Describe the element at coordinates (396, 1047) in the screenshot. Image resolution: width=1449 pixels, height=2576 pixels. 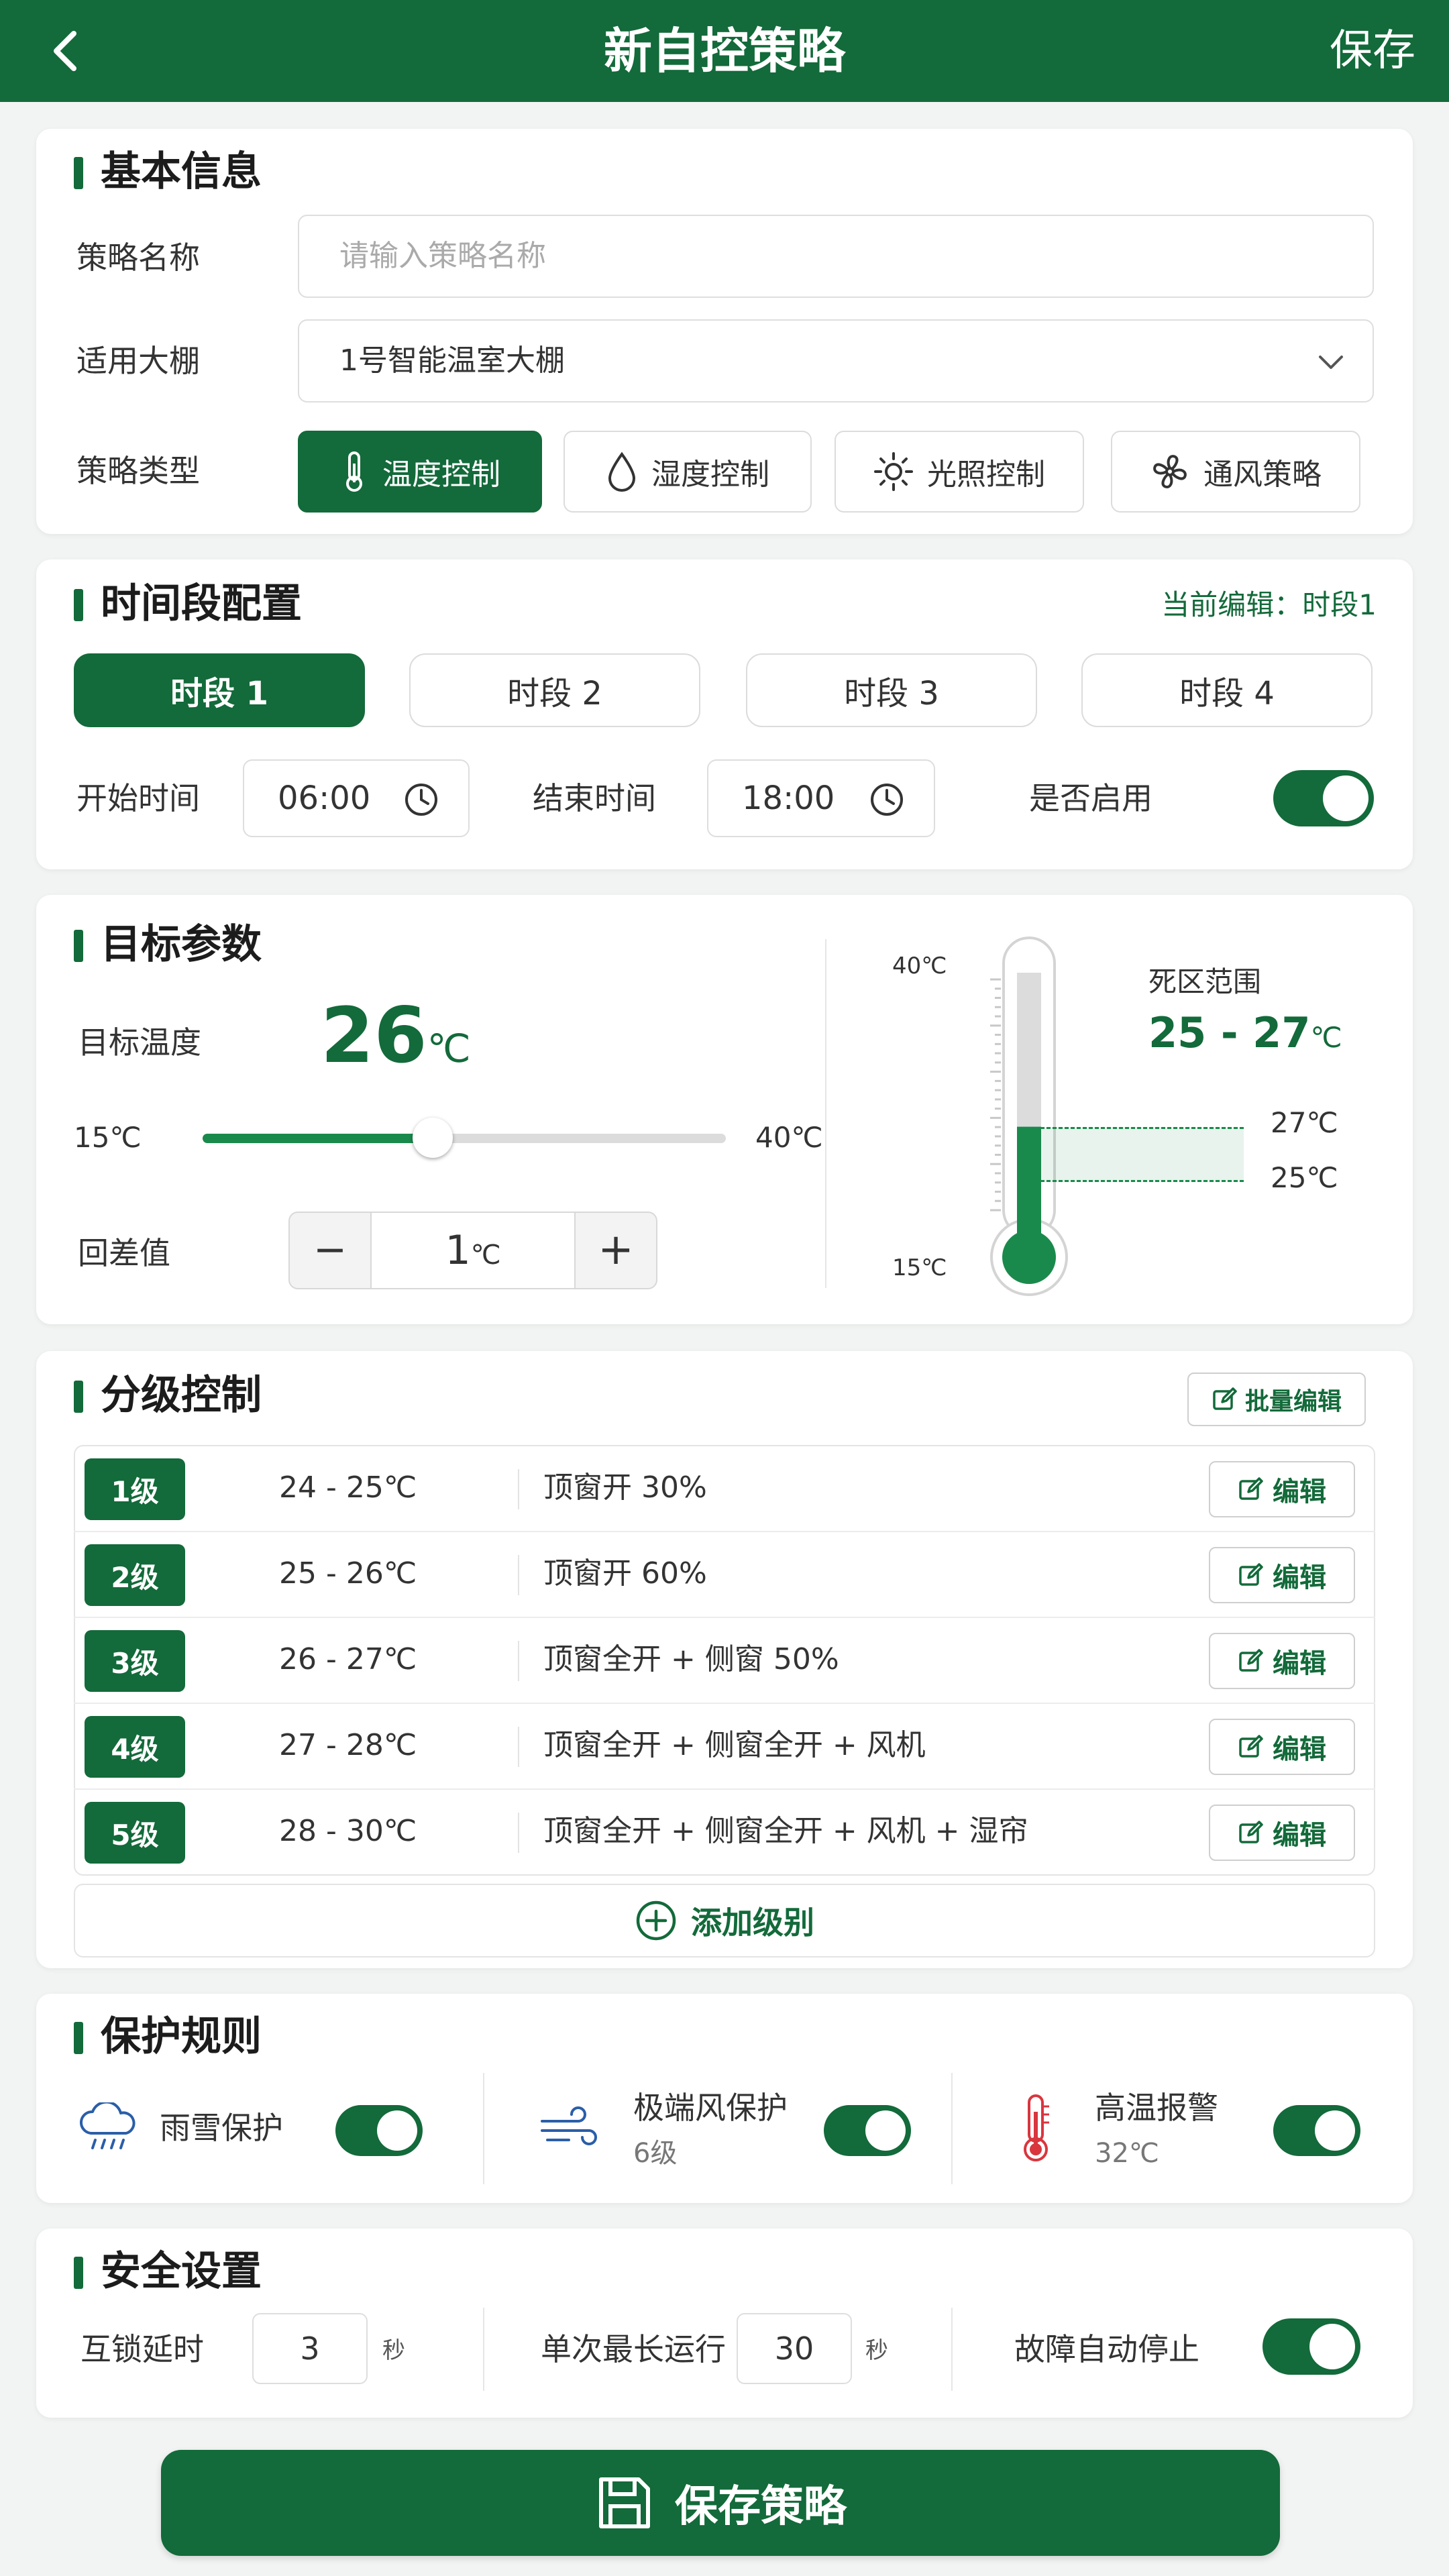
I see `target-temp-display: 26℃` at that location.